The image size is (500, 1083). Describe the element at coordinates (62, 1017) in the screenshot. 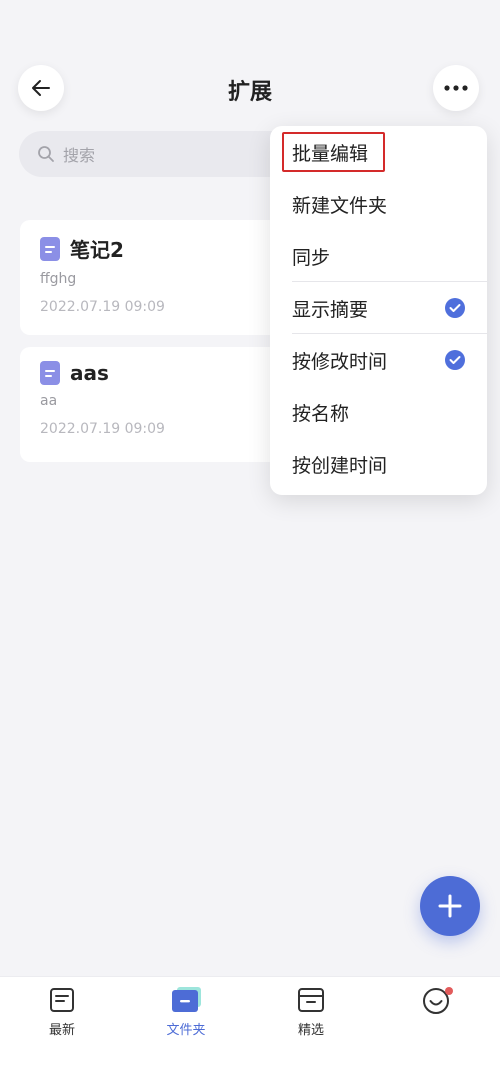

I see `tab-recent: 最新` at that location.